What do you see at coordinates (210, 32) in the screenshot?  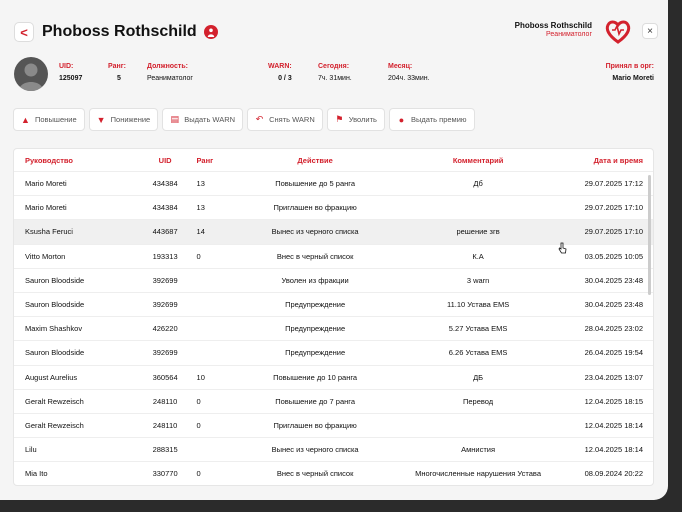 I see `medic-badge-icon` at bounding box center [210, 32].